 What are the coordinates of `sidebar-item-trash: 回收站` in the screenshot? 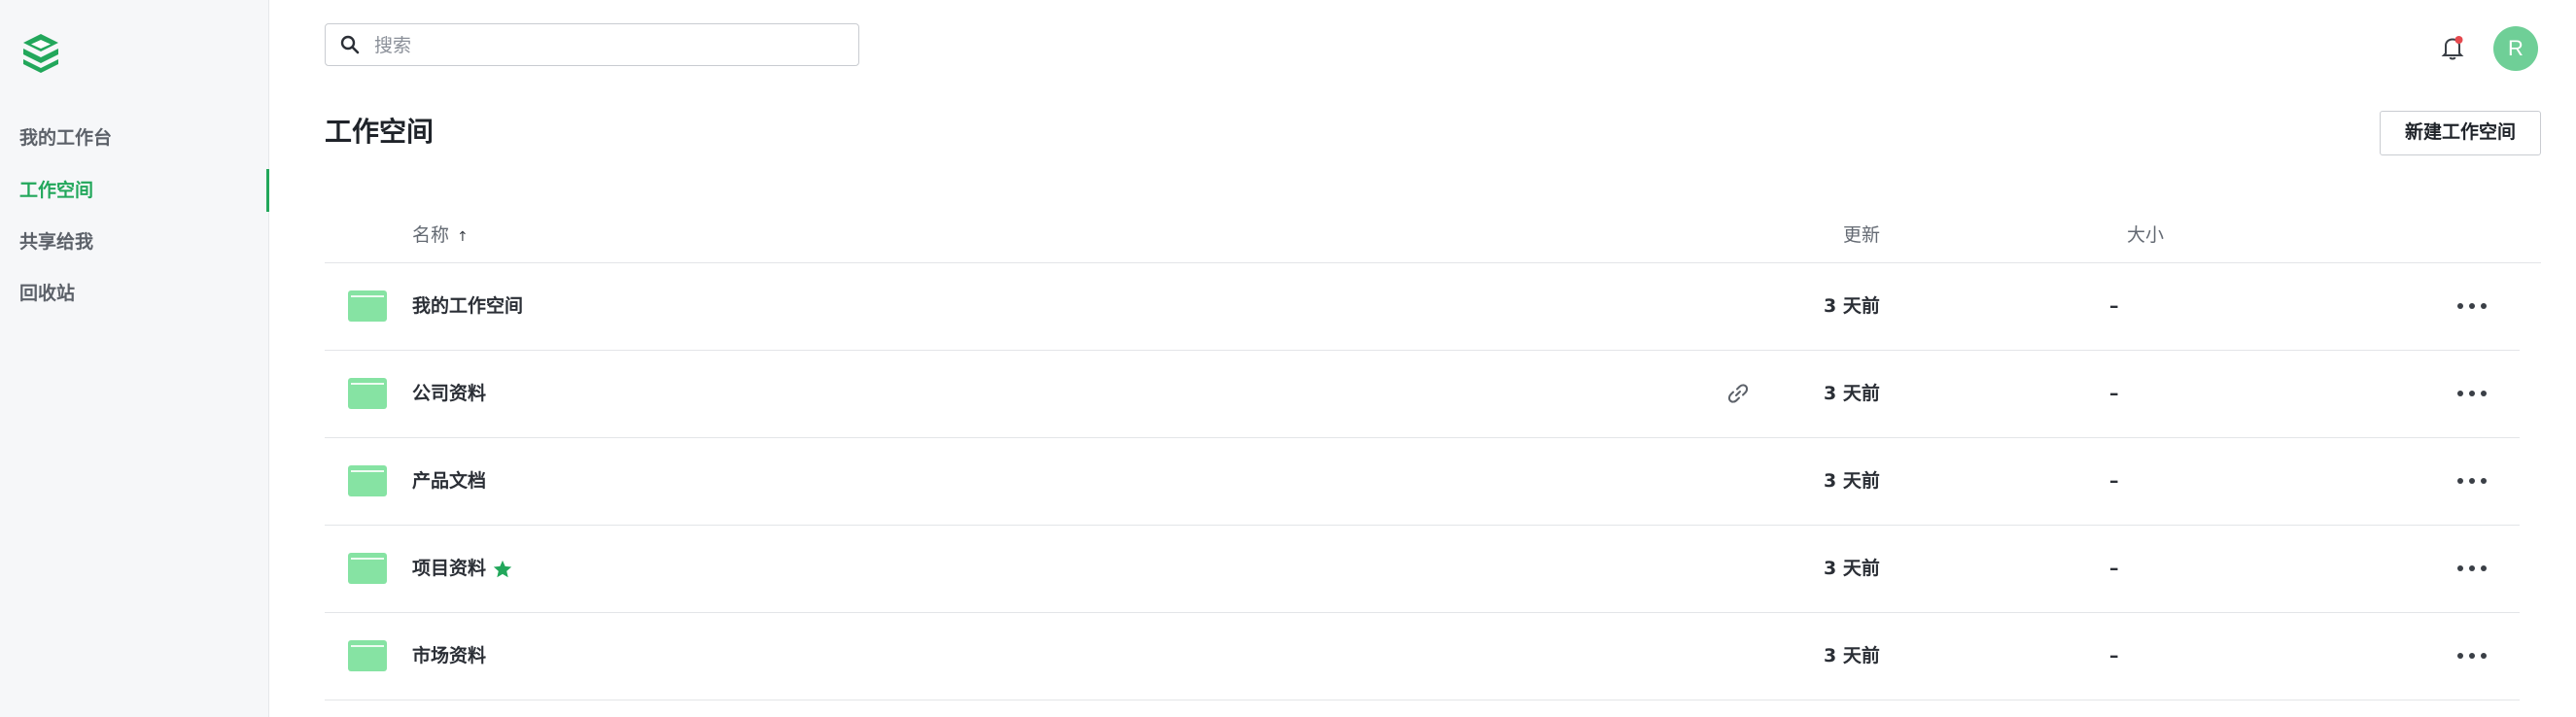 It's located at (47, 293).